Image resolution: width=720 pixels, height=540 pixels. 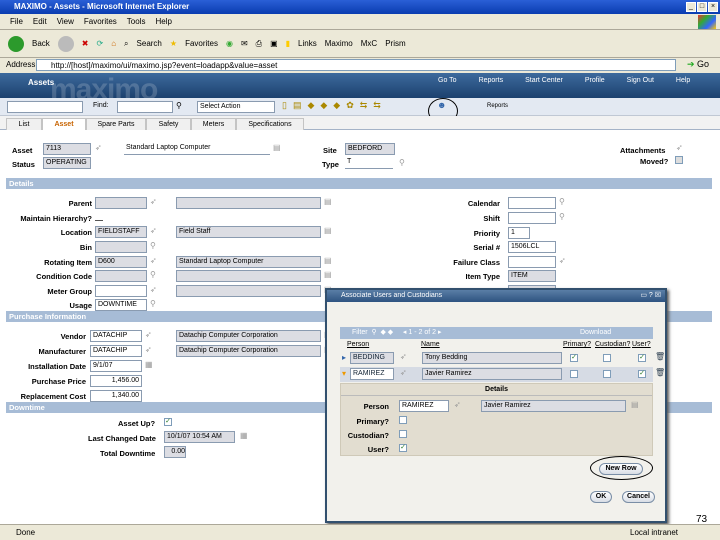 What do you see at coordinates (360, 332) in the screenshot?
I see `filter-button: Filter` at bounding box center [360, 332].